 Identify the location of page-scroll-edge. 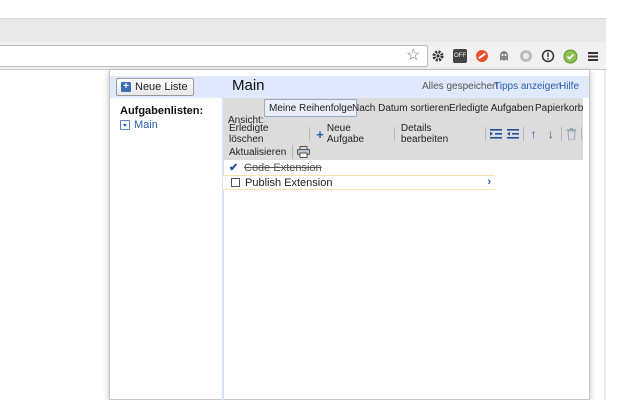
(605, 235).